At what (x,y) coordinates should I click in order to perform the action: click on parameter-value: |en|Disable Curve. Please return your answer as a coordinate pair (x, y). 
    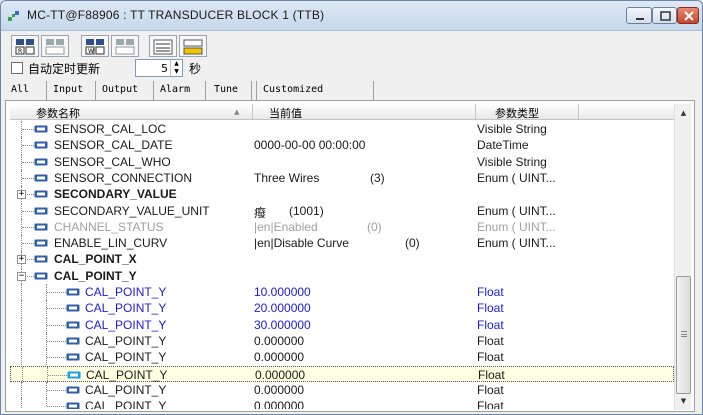
    Looking at the image, I should click on (301, 243).